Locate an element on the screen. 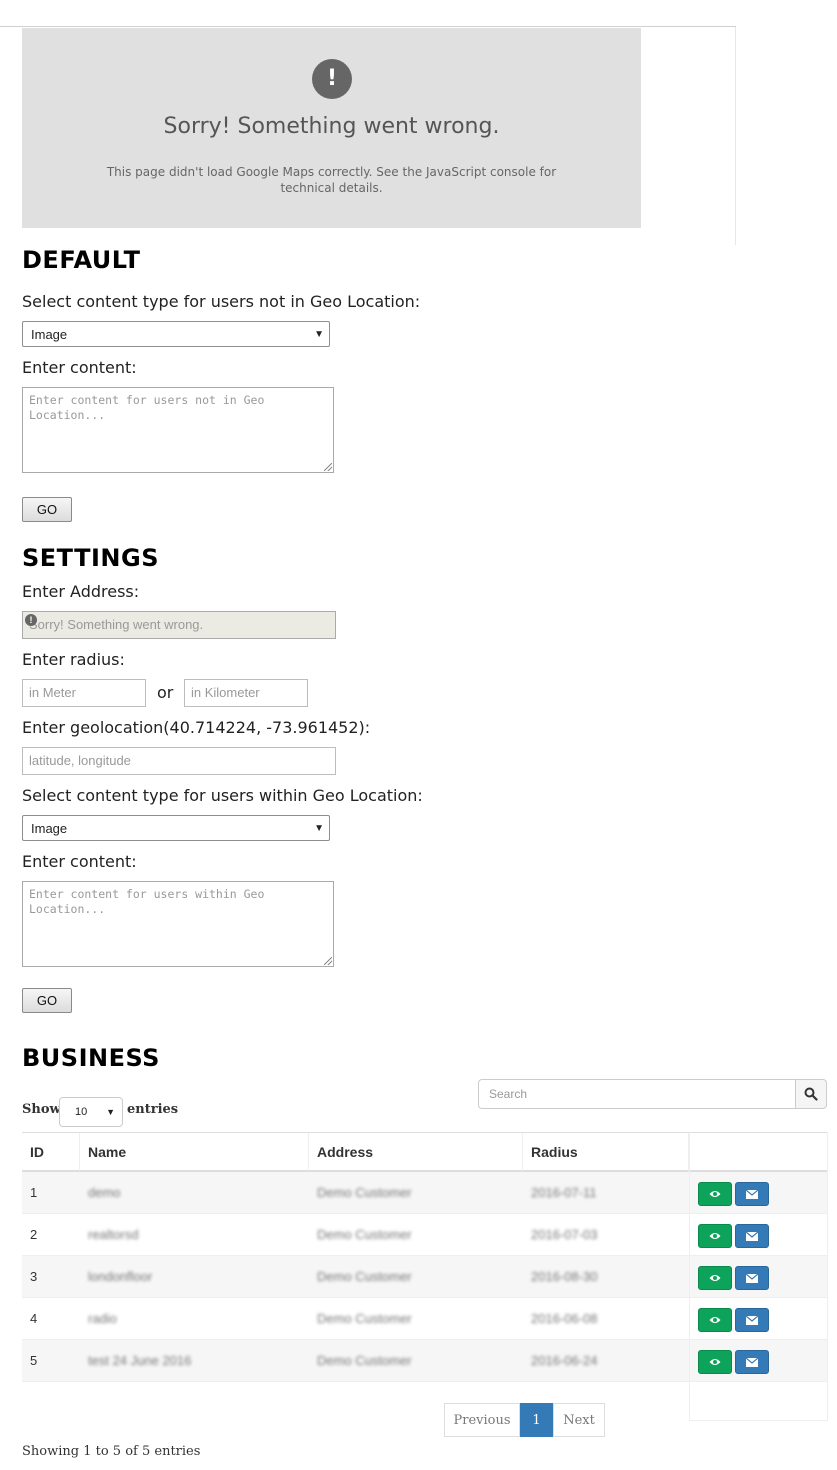 The height and width of the screenshot is (1470, 837). settings-heading: SETTINGS is located at coordinates (90, 558).